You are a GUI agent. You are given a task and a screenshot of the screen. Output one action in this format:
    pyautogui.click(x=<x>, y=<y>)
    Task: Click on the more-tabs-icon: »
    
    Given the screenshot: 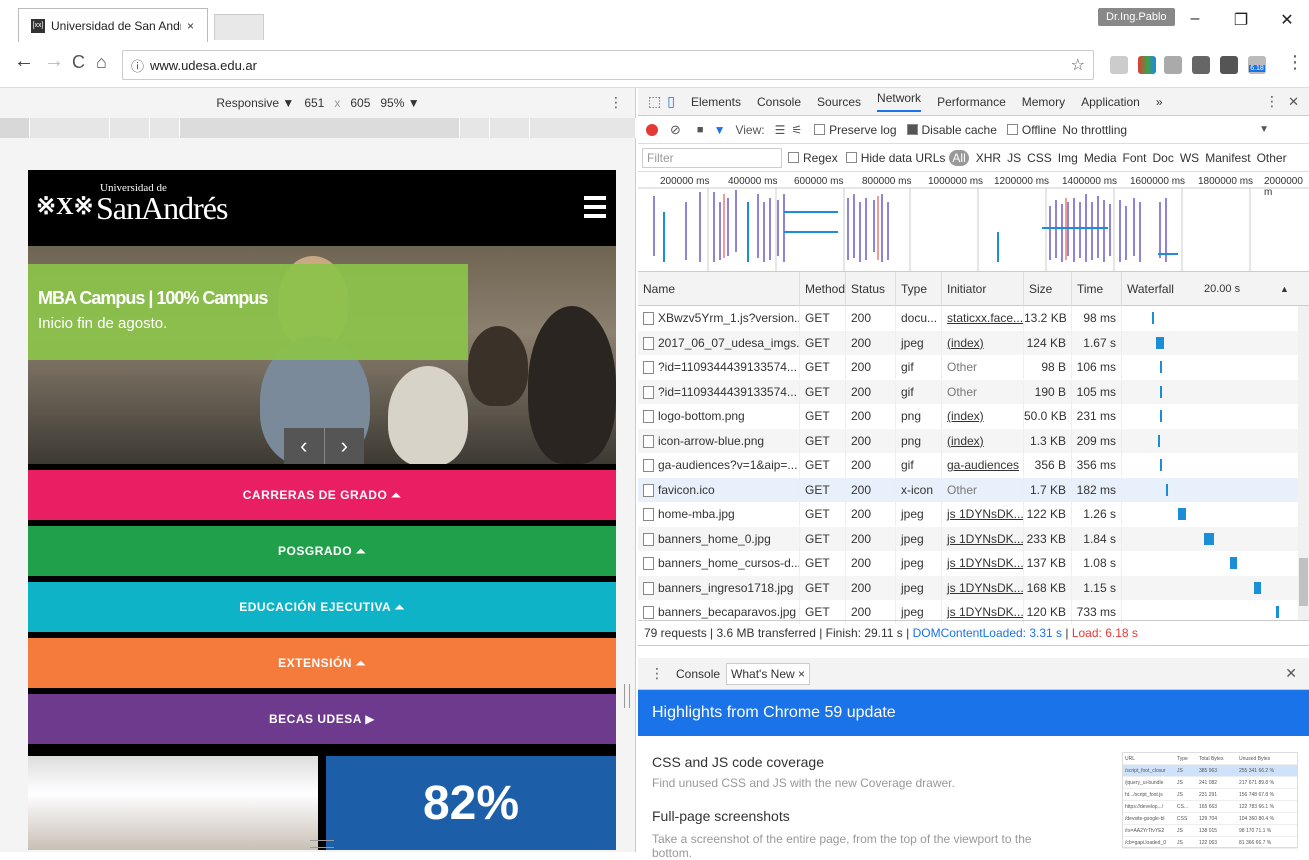 What is the action you would take?
    pyautogui.click(x=1159, y=102)
    